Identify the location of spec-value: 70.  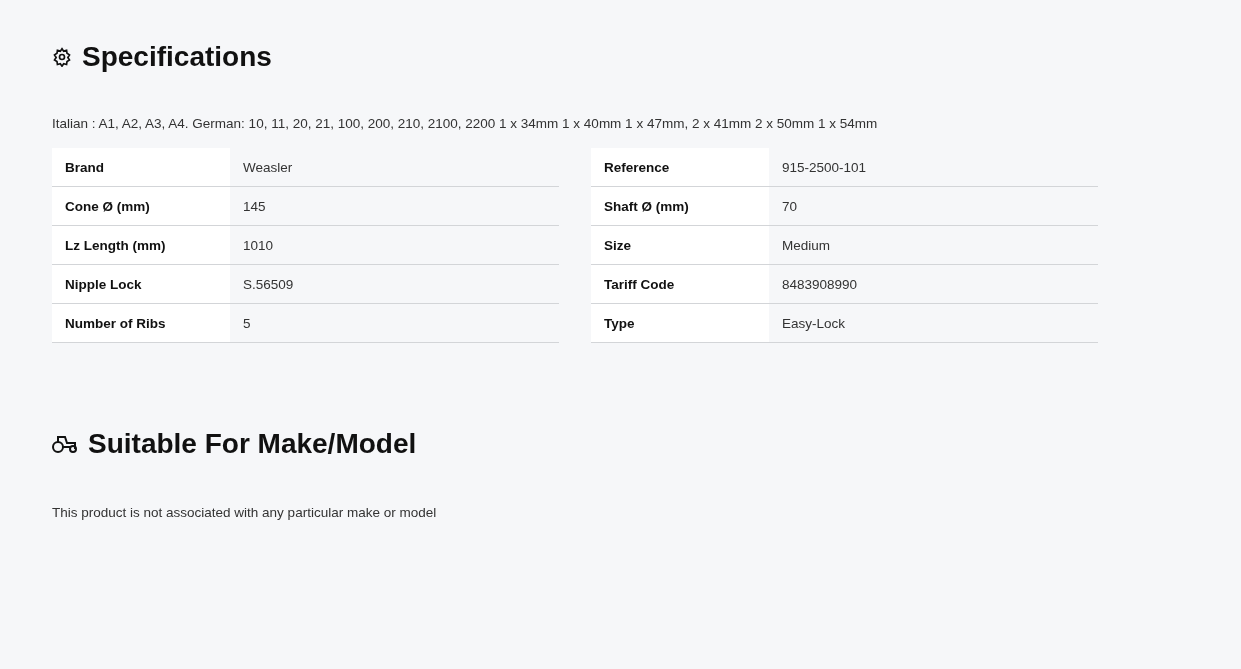
(790, 206).